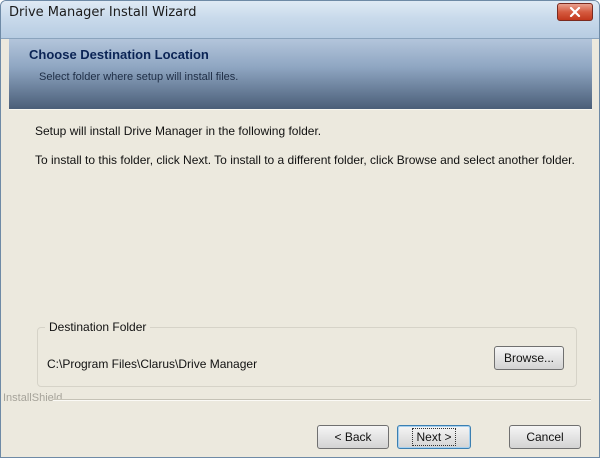 The height and width of the screenshot is (458, 600). Describe the element at coordinates (33, 398) in the screenshot. I see `installshield-brand: InstallShield` at that location.